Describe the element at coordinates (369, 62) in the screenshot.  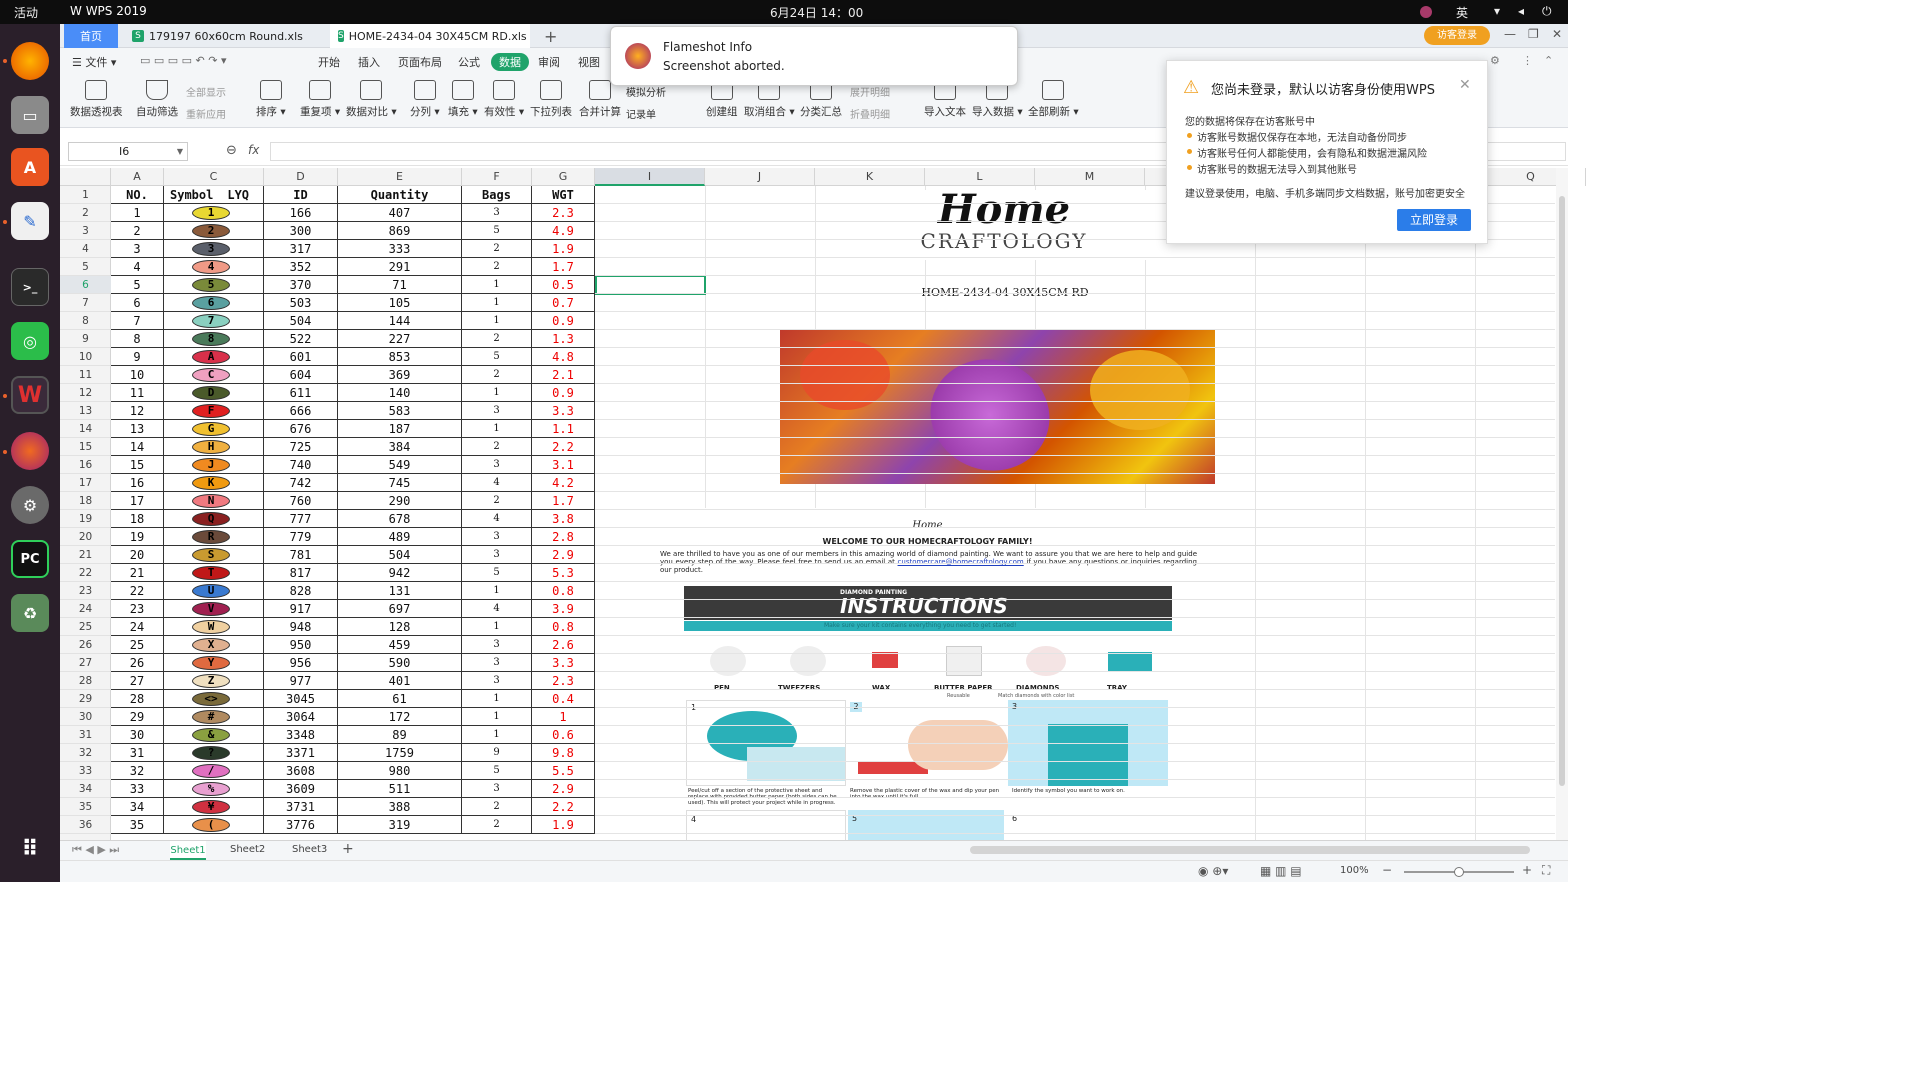
I see `menu-insert: 插入` at that location.